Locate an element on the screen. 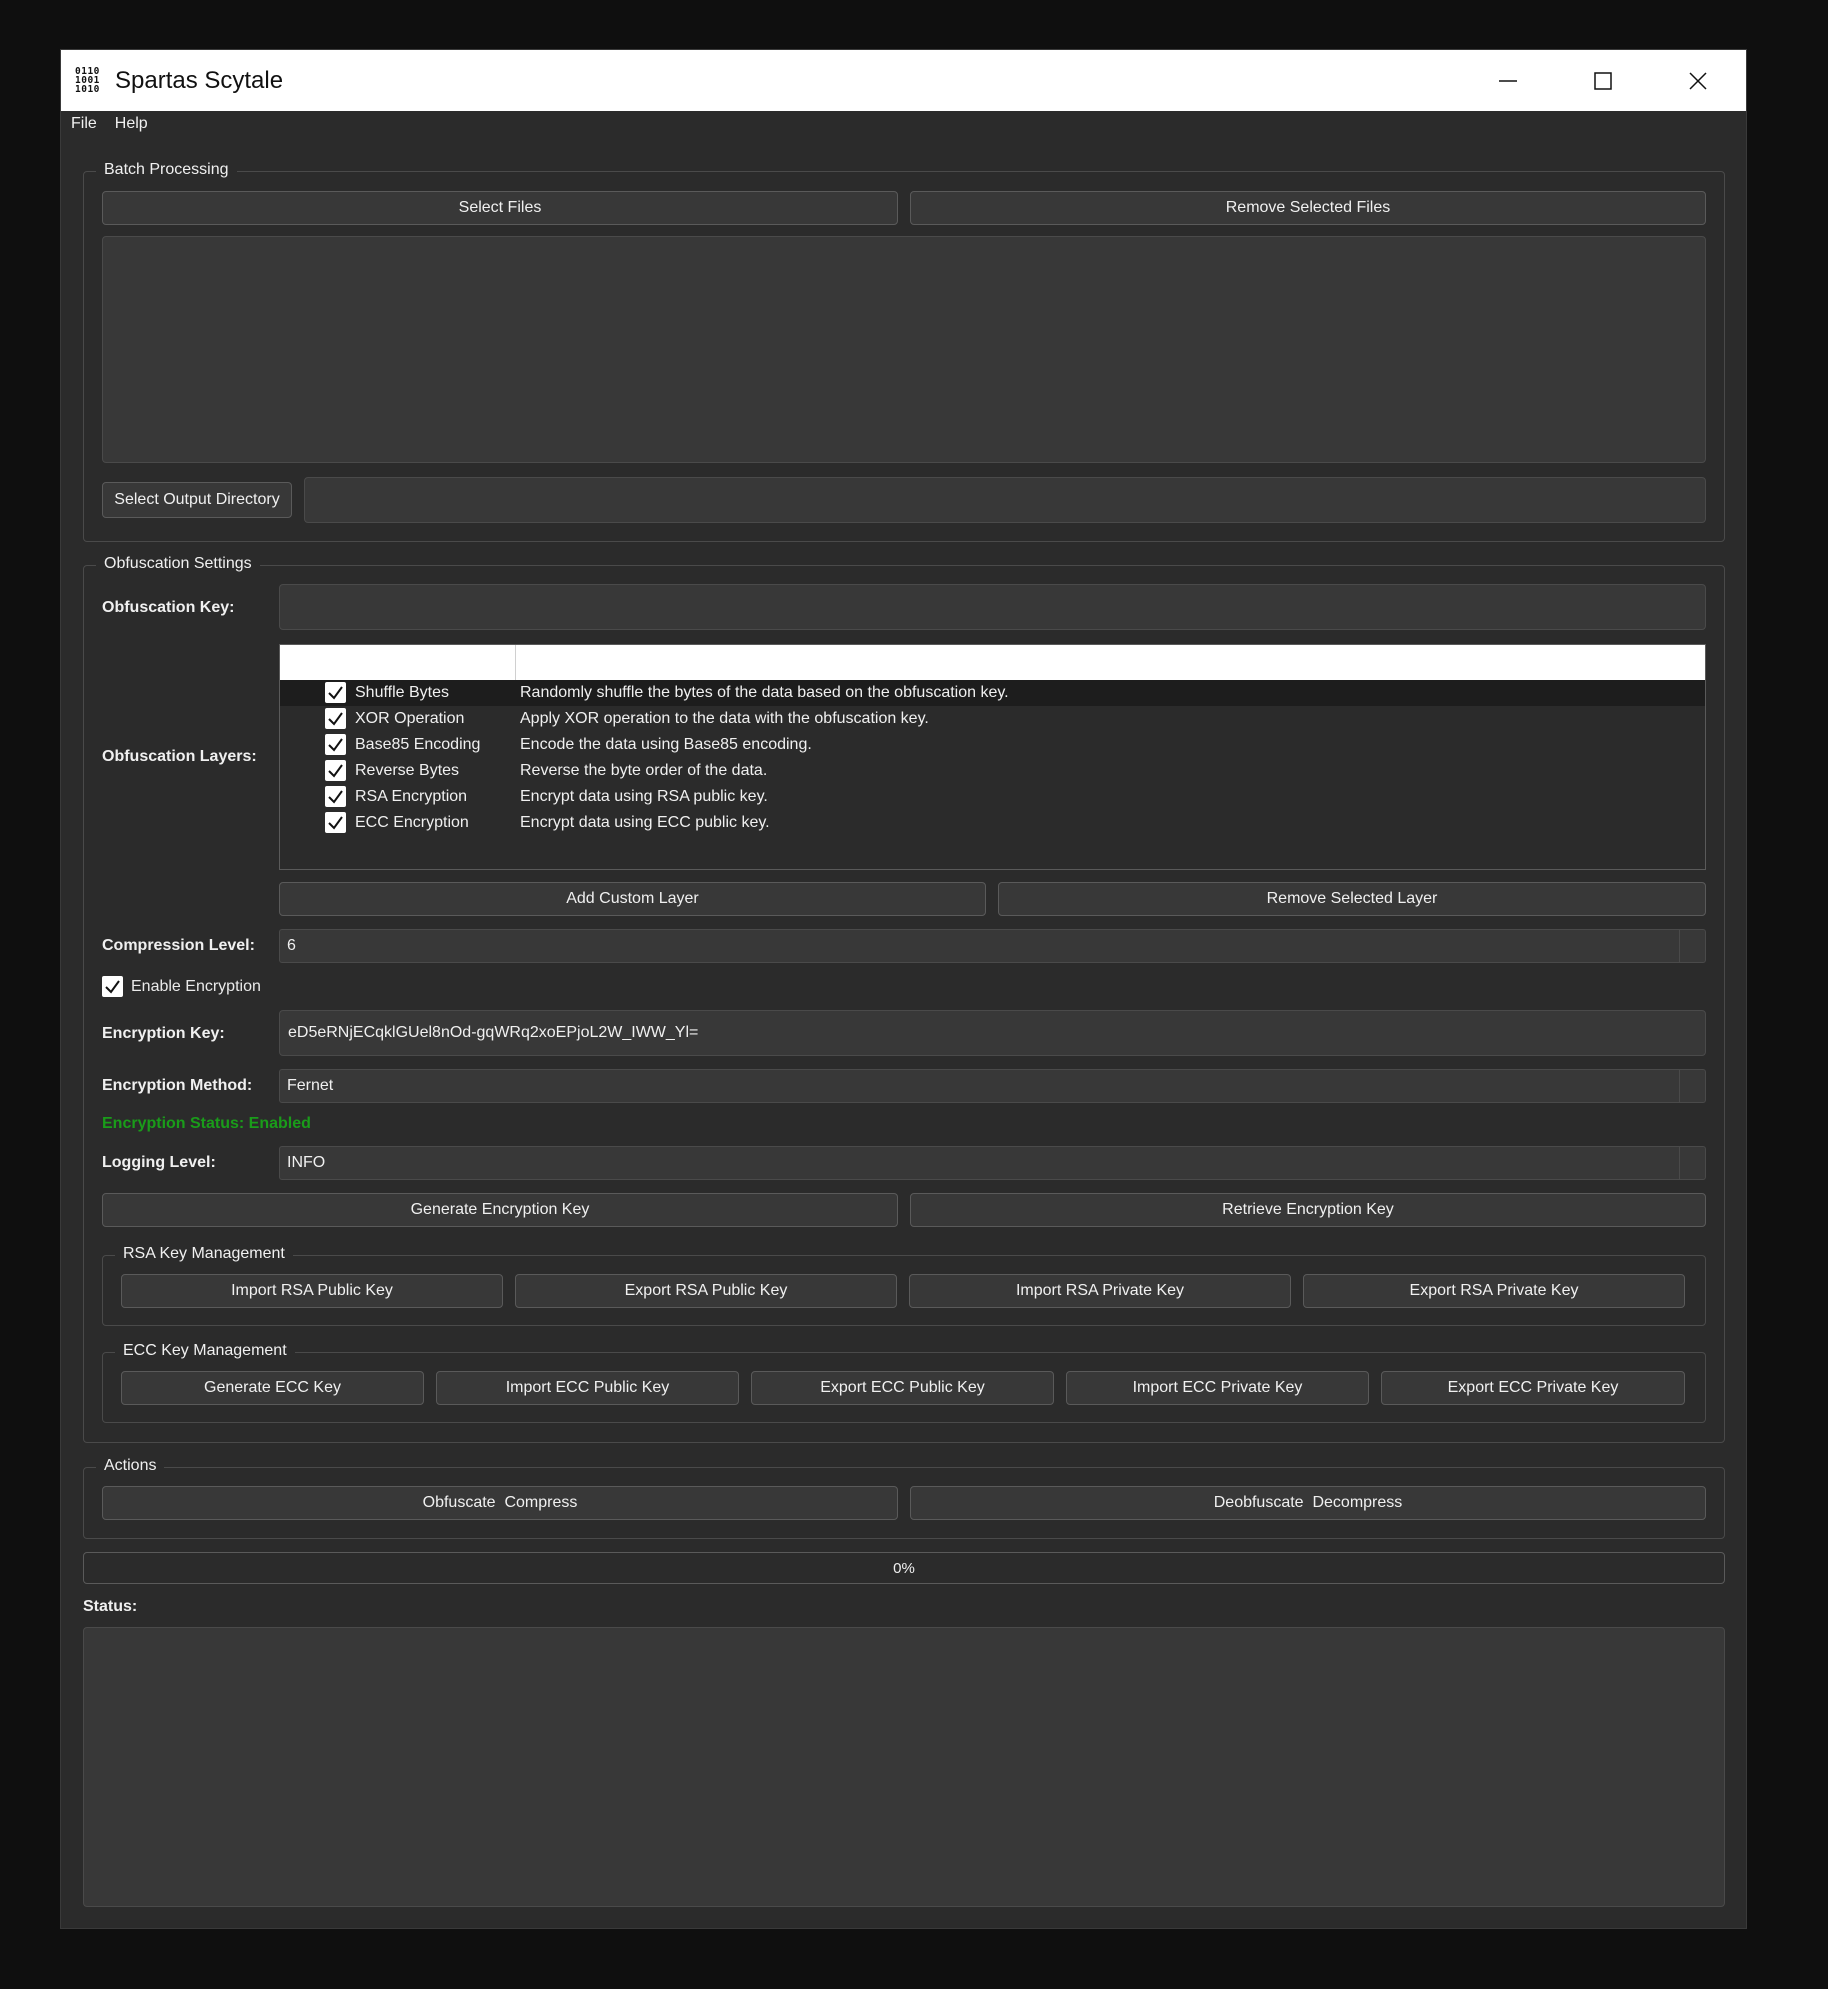 The width and height of the screenshot is (1828, 1989). close-icon is located at coordinates (1697, 80).